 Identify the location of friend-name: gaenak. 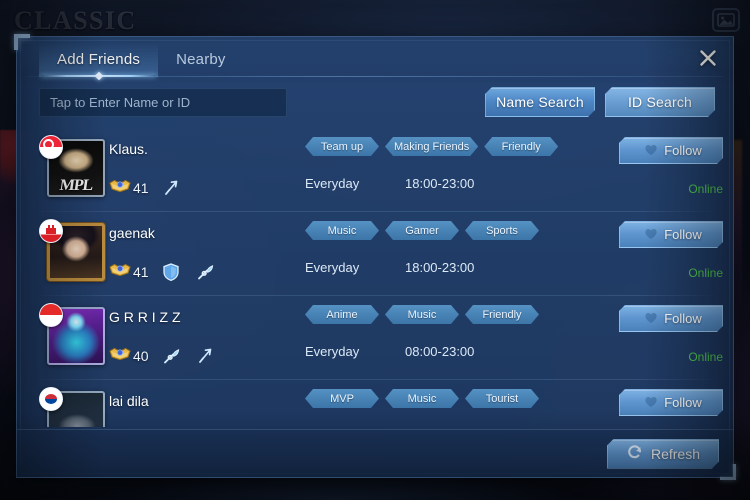
(132, 233).